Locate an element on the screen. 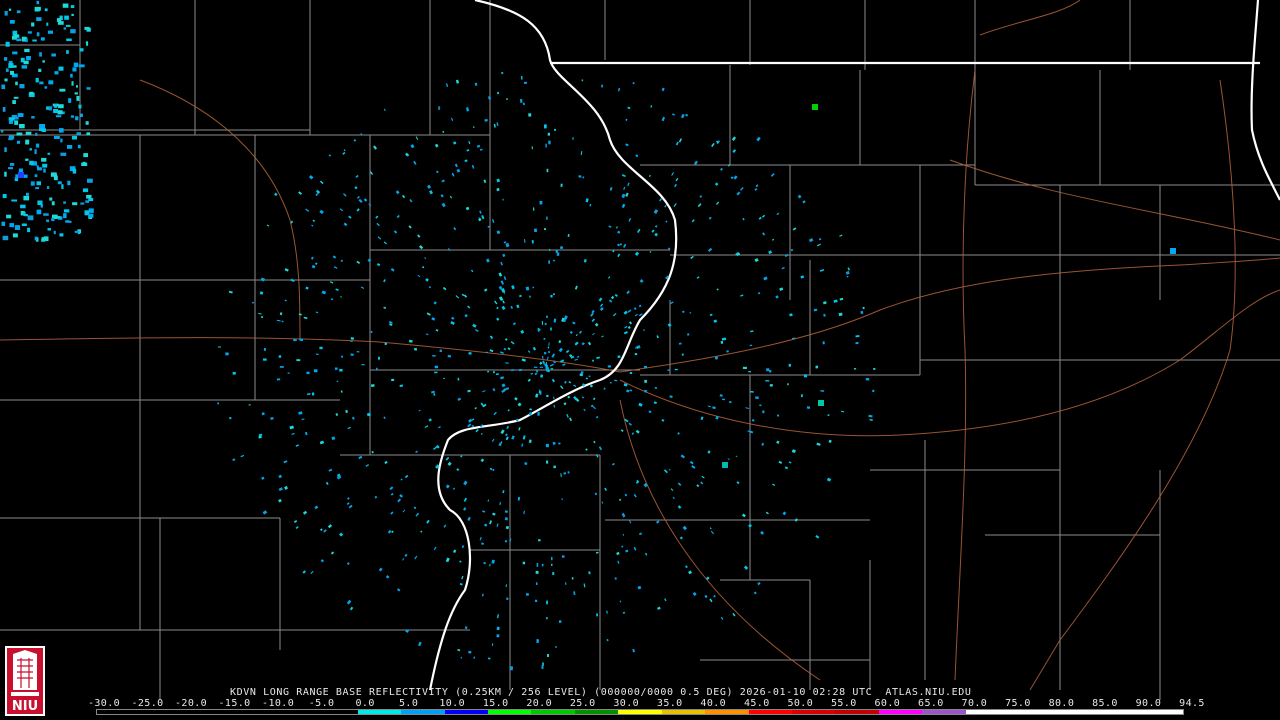  scale-label: 80.0 is located at coordinates (1061, 703).